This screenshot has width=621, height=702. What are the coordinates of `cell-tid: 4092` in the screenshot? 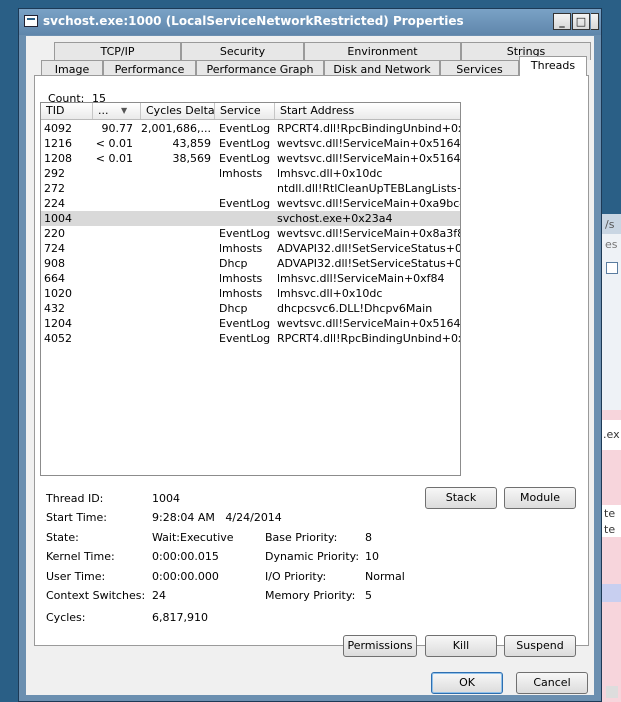 It's located at (58, 128).